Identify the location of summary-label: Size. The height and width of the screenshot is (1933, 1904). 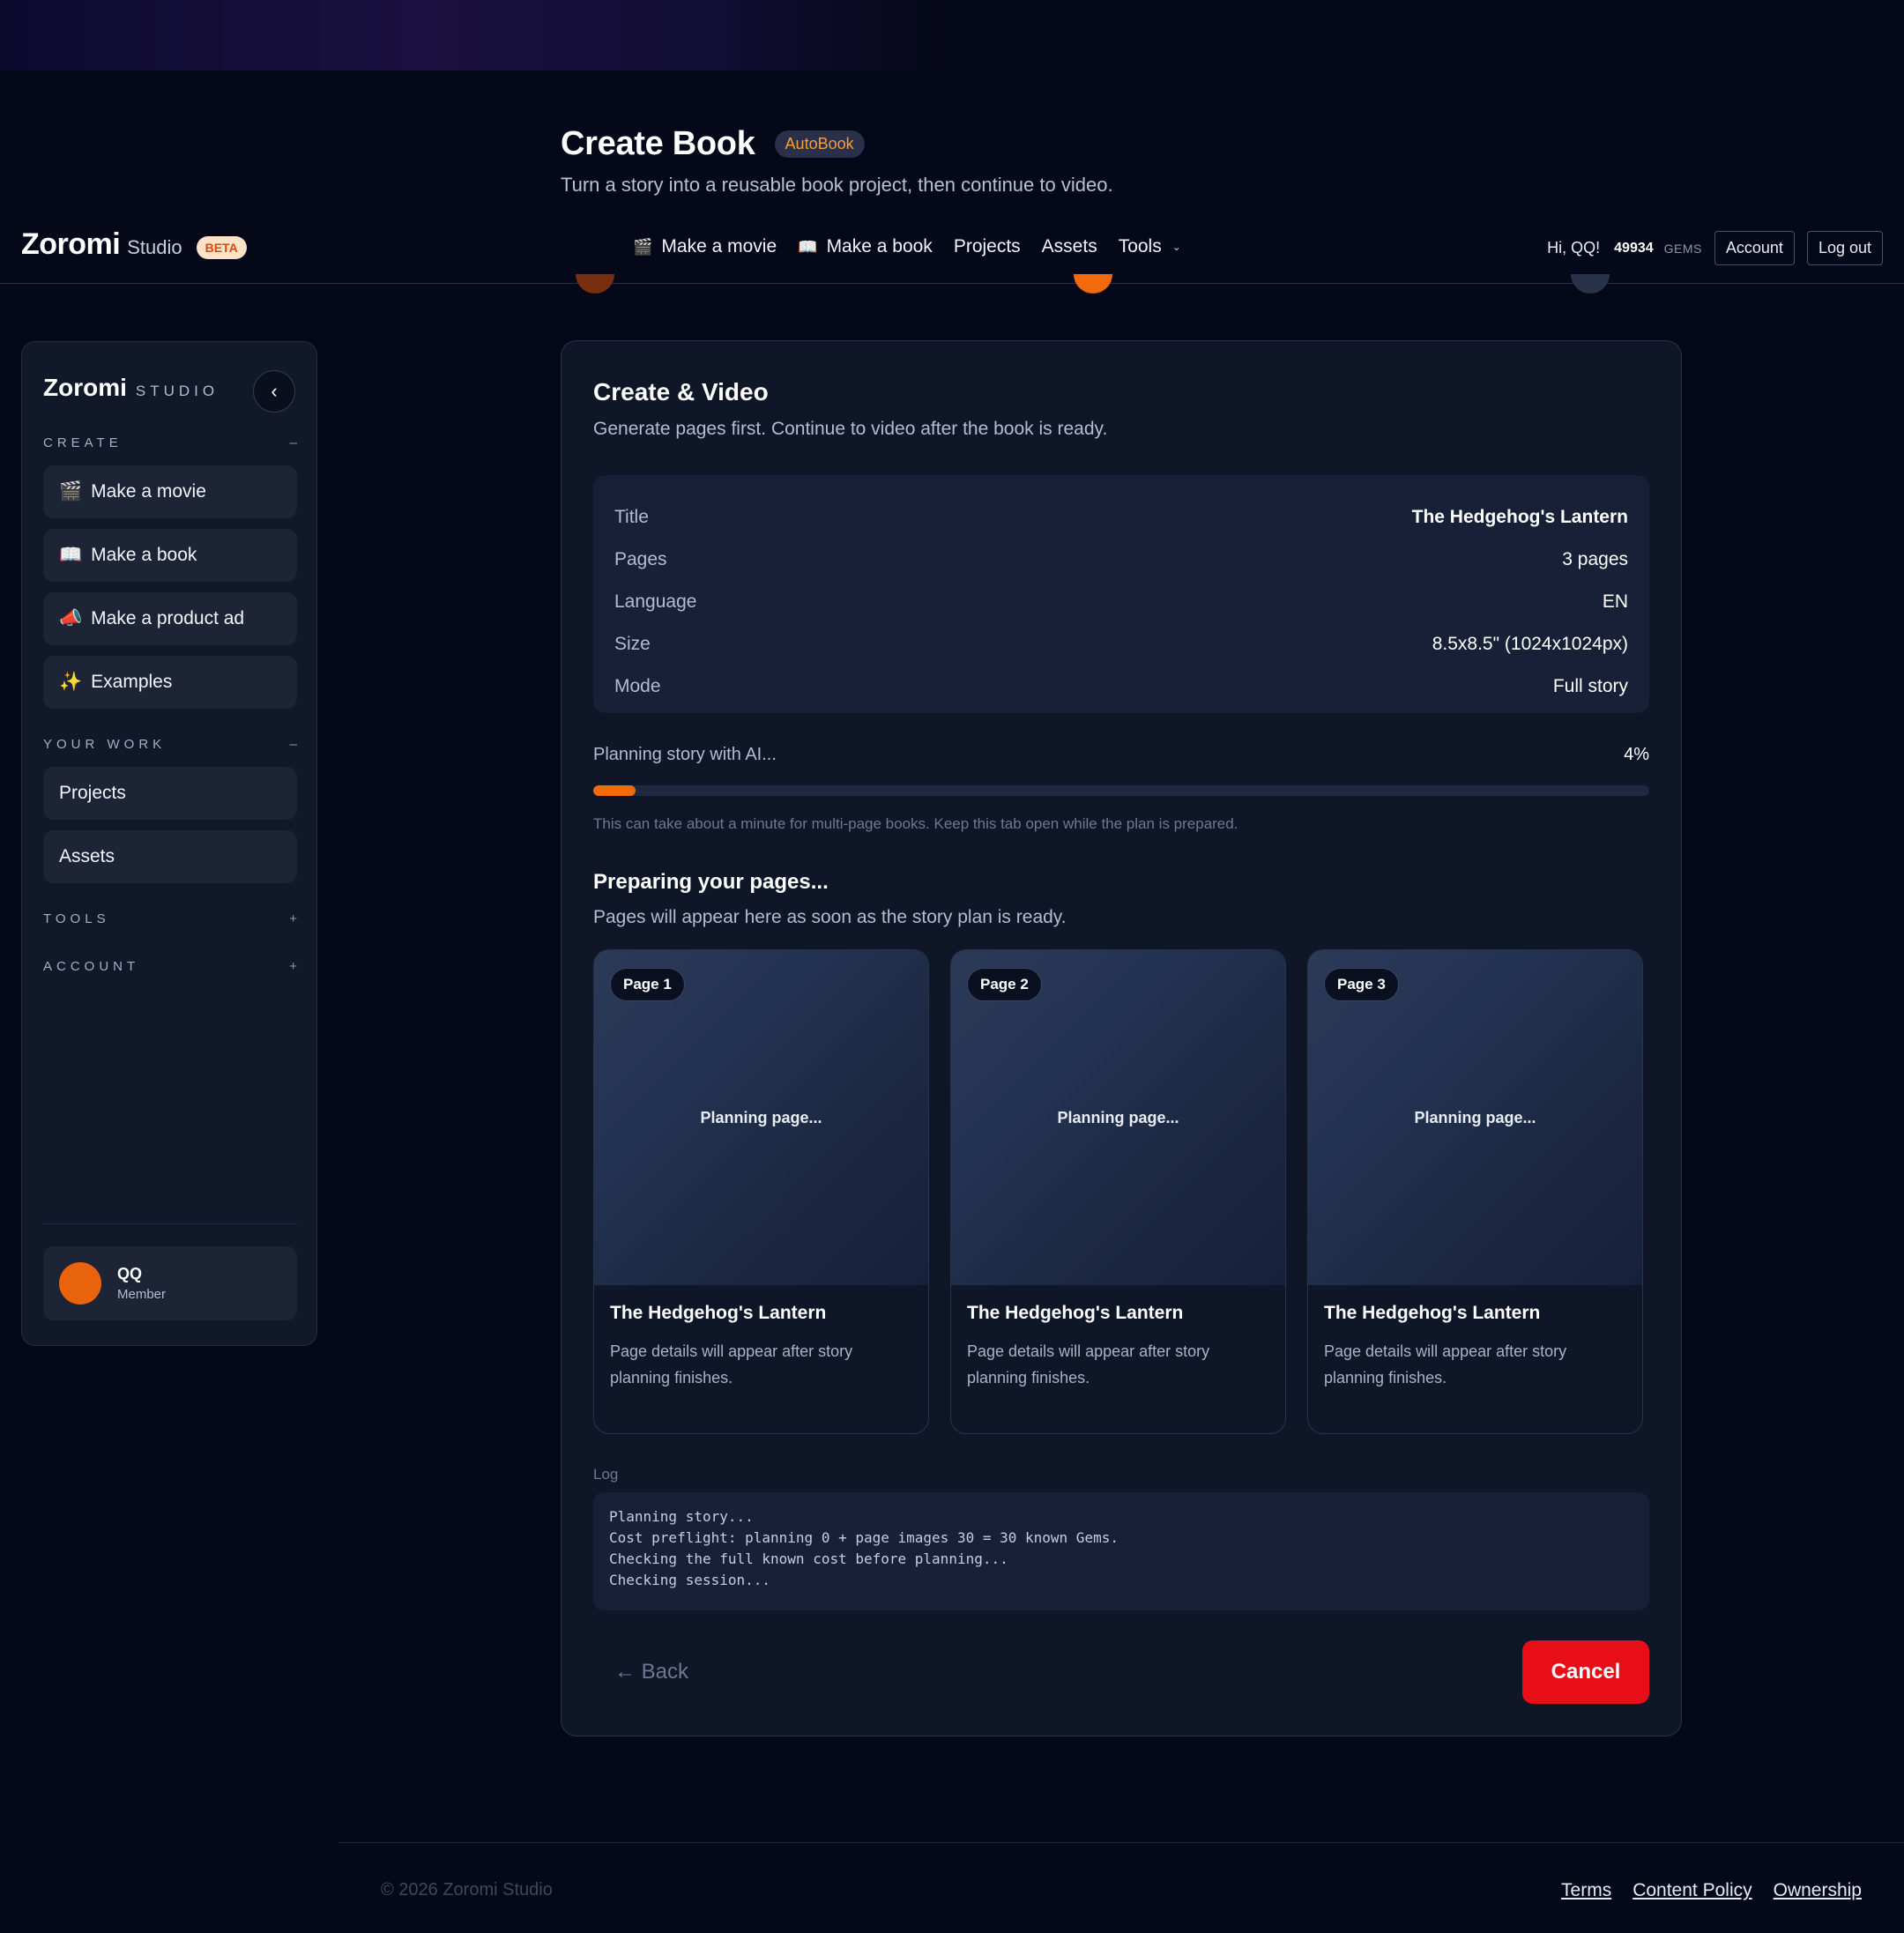
(632, 644).